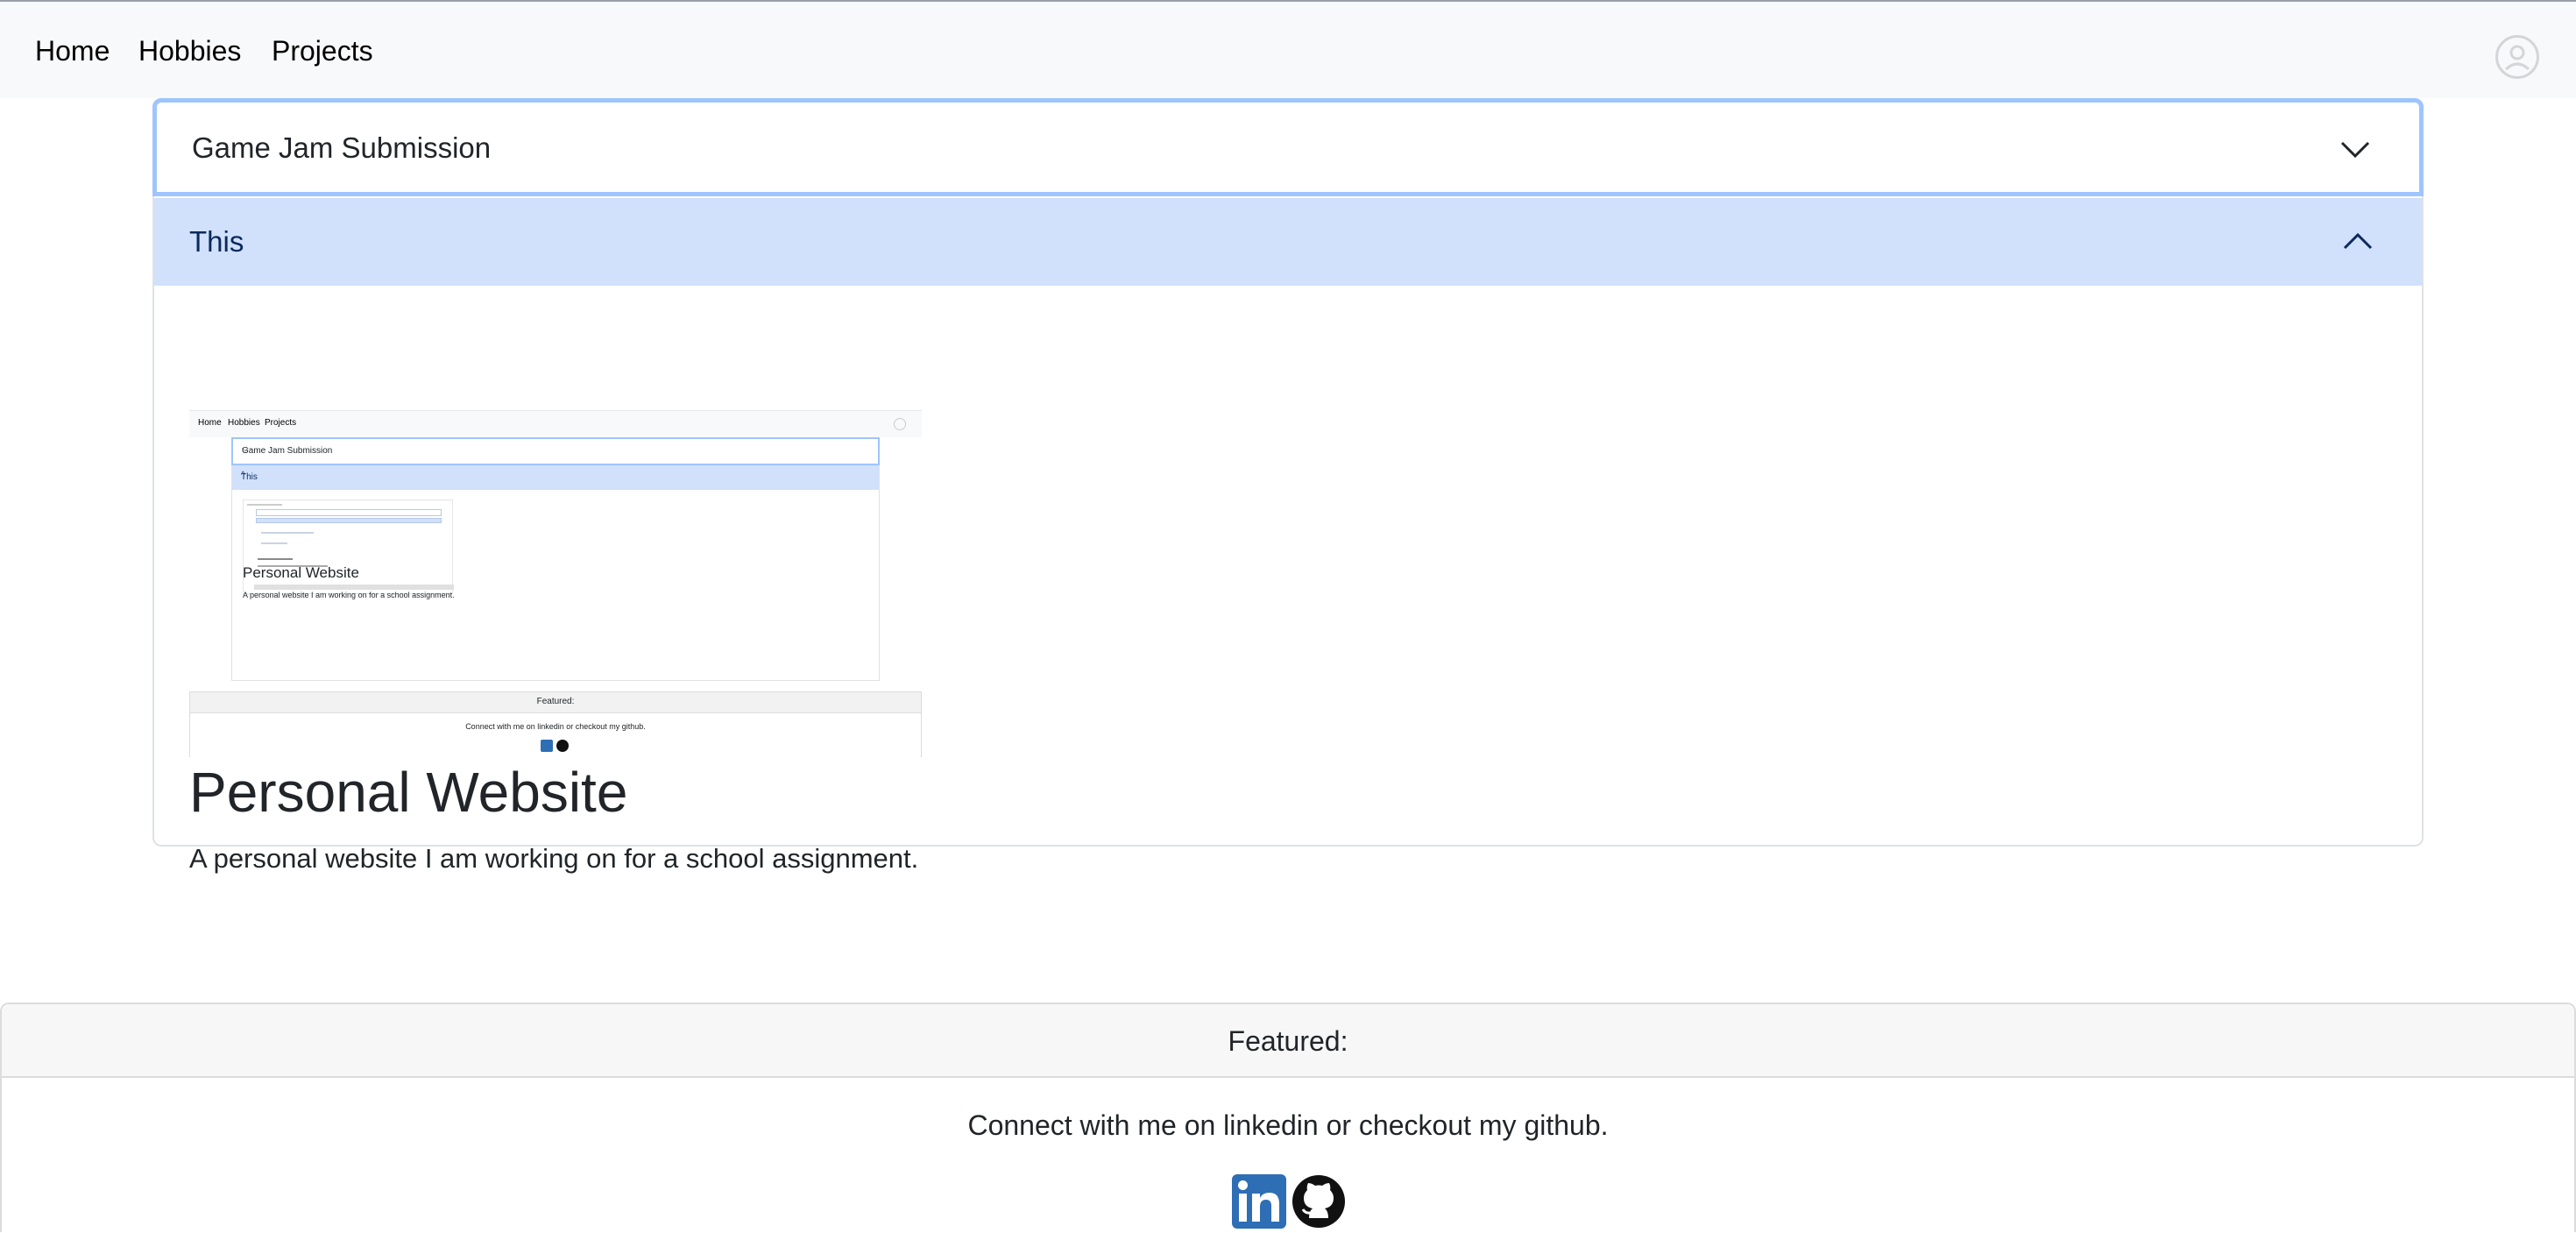 The image size is (2576, 1233). Describe the element at coordinates (1288, 147) in the screenshot. I see `accordion-item-game-jam: Game Jam Submission` at that location.